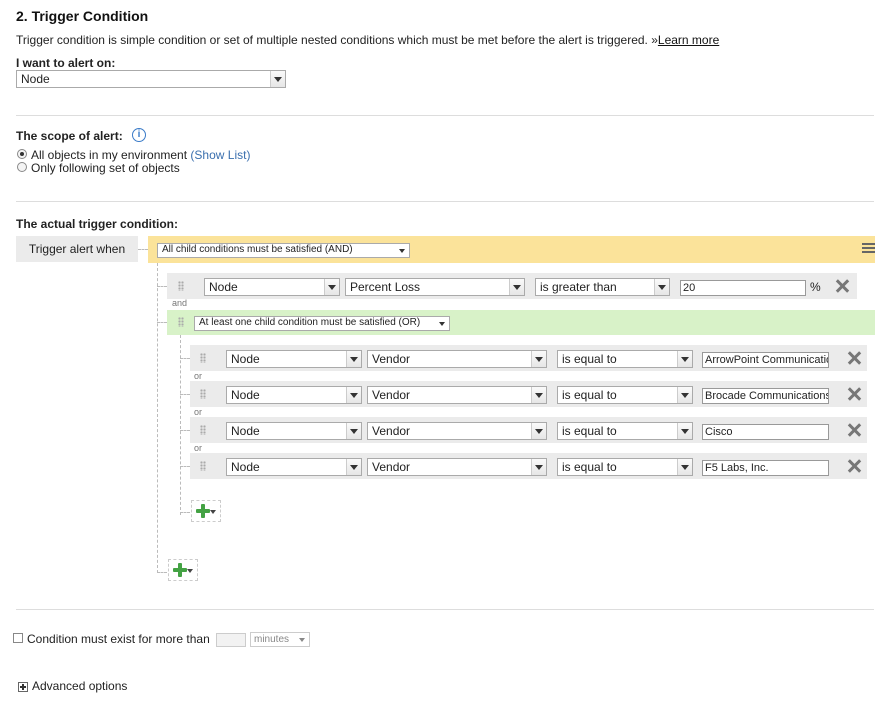 The image size is (875, 705). I want to click on alert-on-value: Node, so click(35, 79).